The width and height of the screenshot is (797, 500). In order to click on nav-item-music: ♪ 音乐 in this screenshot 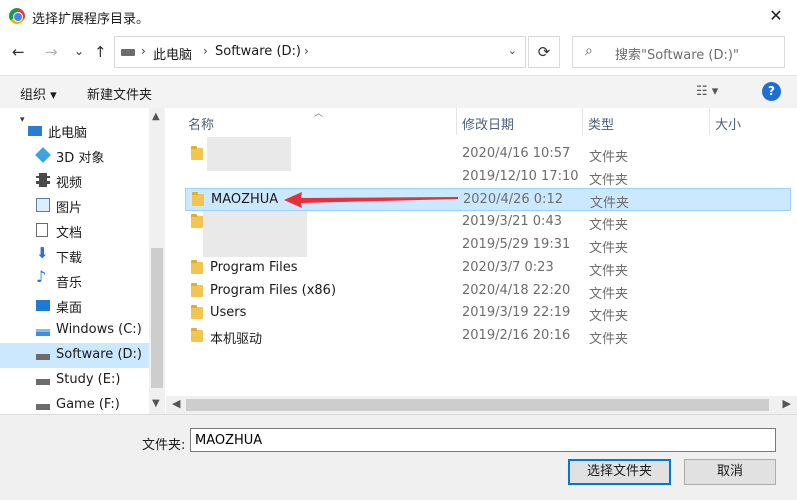, I will do `click(74, 280)`.